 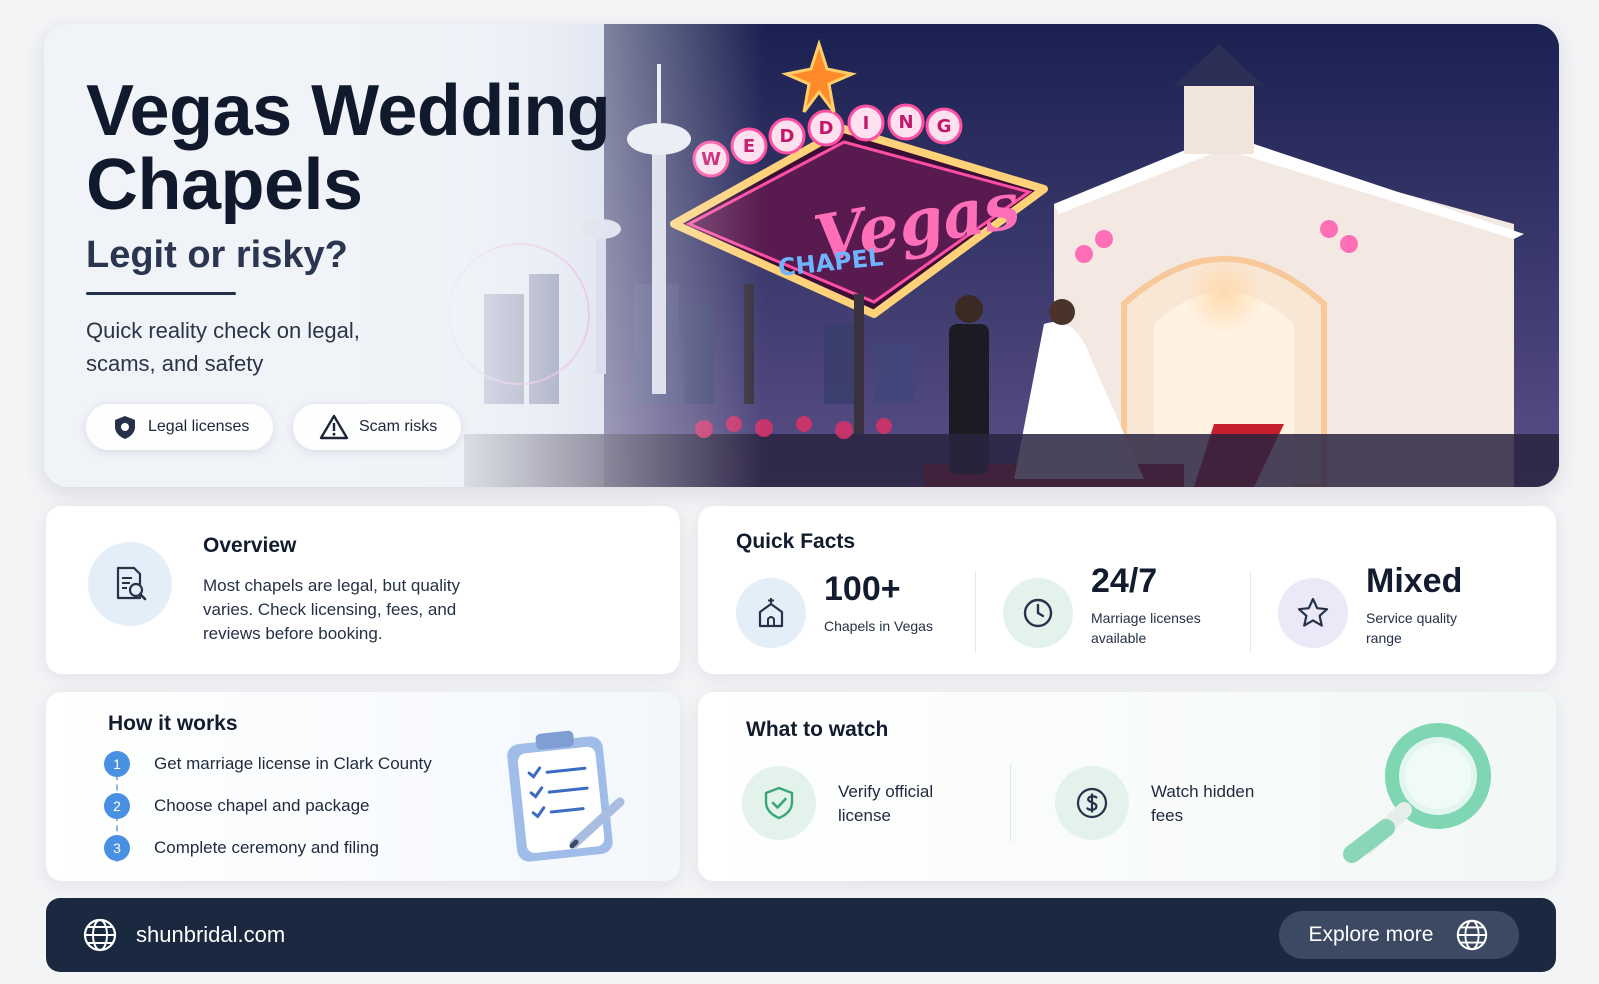 What do you see at coordinates (1124, 581) in the screenshot?
I see `fact-value: 24/7` at bounding box center [1124, 581].